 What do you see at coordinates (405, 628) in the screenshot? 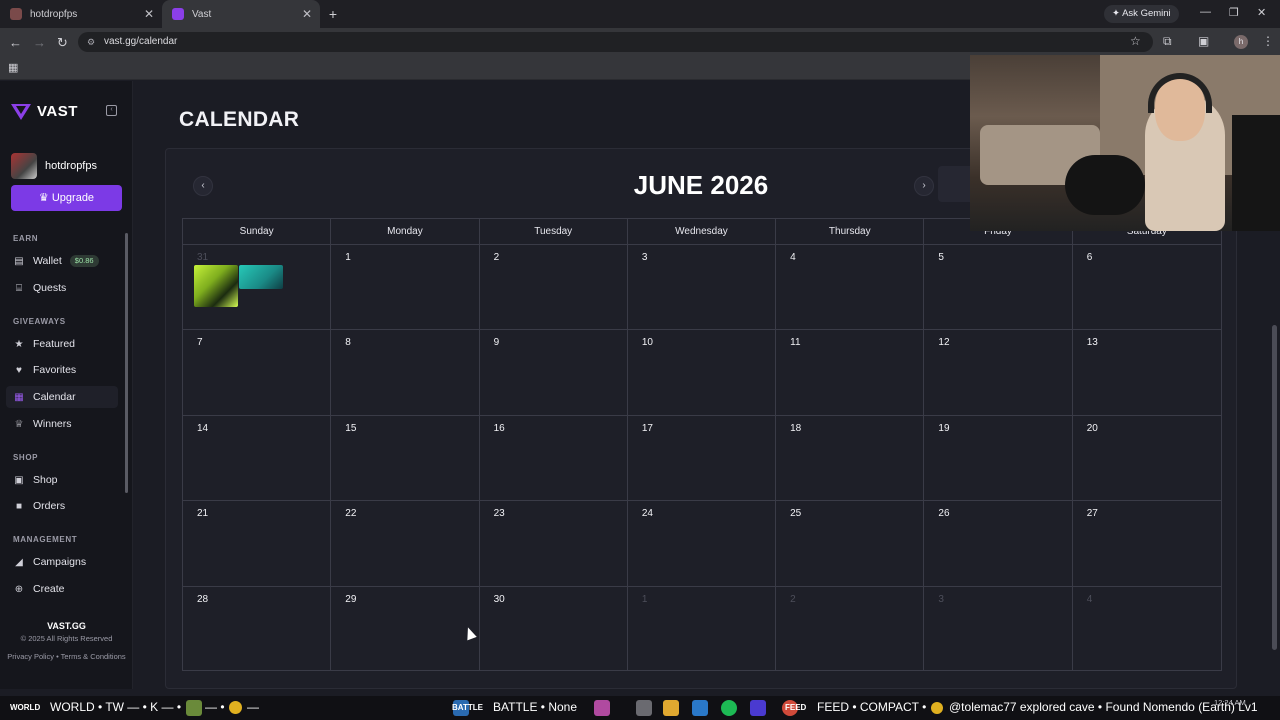
I see `calendar-day-cell: 29` at bounding box center [405, 628].